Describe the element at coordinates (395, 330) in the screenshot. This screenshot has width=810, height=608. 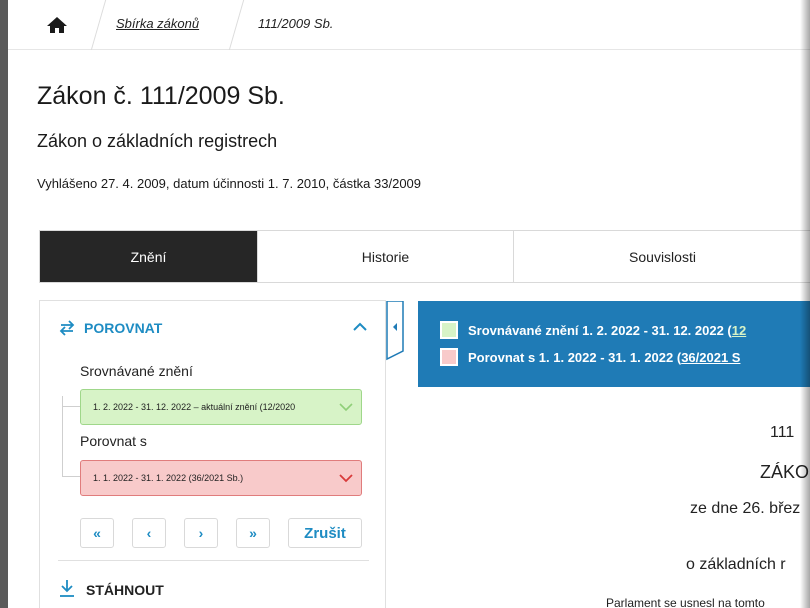
I see `collapse-panel-handle` at that location.